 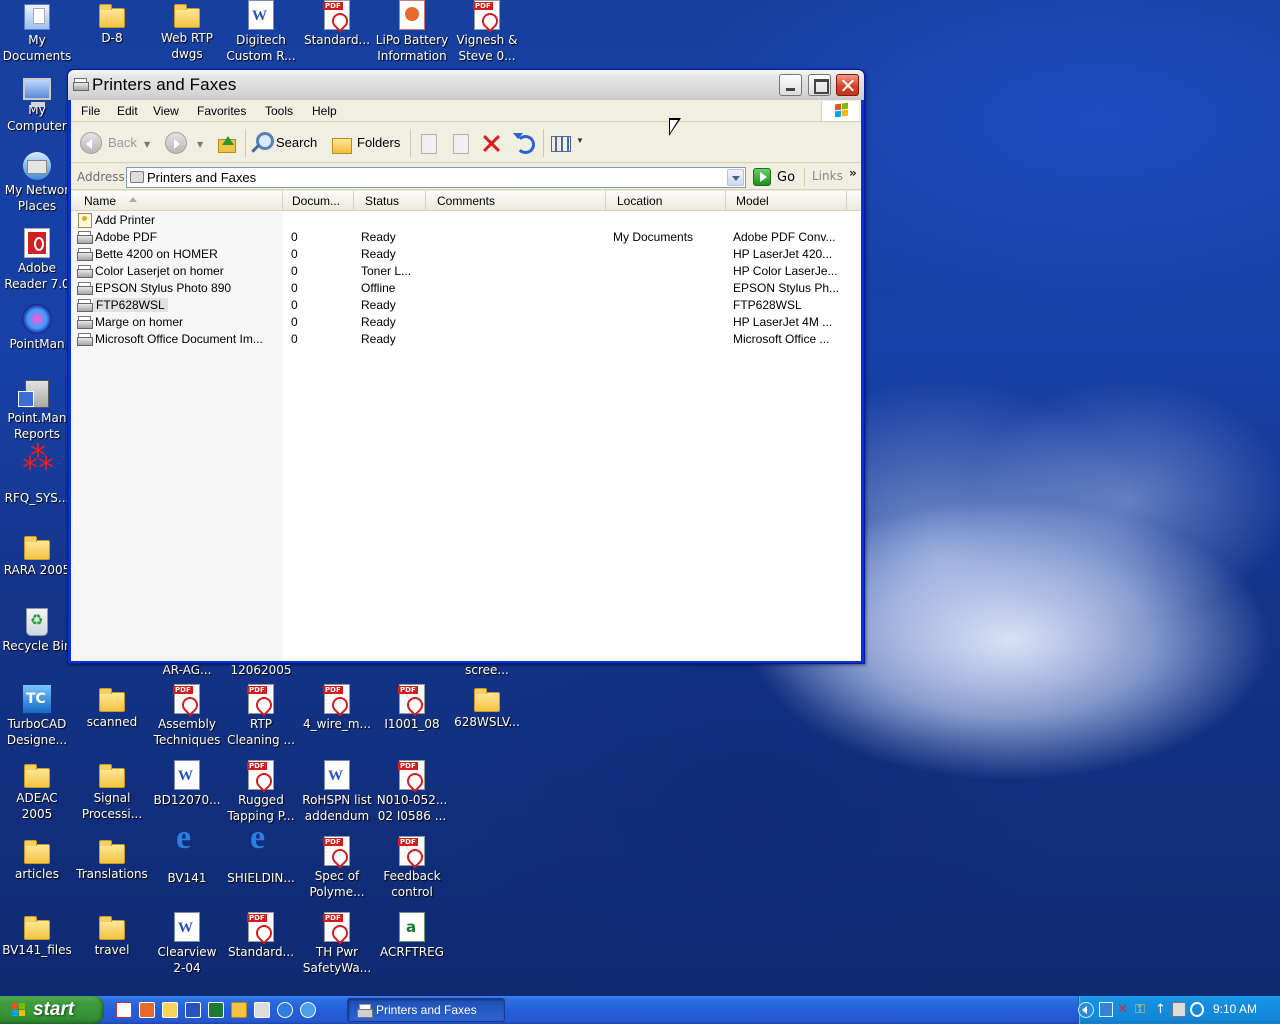 I want to click on quicklaunch-ie-icon, so click(x=285, y=1010).